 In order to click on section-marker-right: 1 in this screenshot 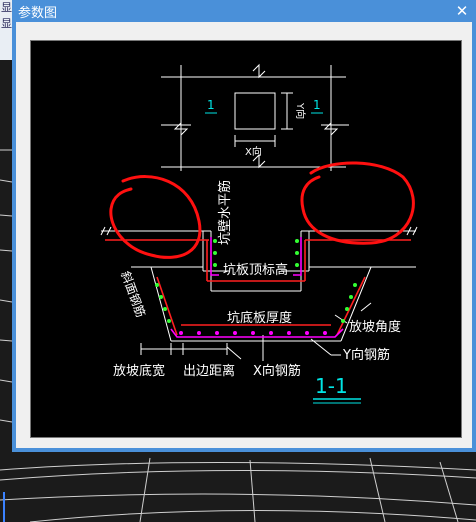, I will do `click(317, 105)`.